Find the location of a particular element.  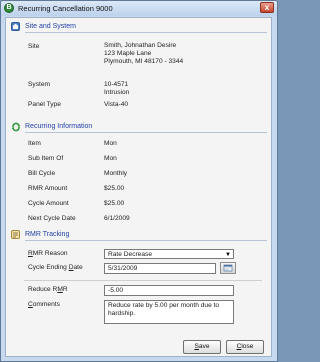

item-value: Mon is located at coordinates (110, 143).